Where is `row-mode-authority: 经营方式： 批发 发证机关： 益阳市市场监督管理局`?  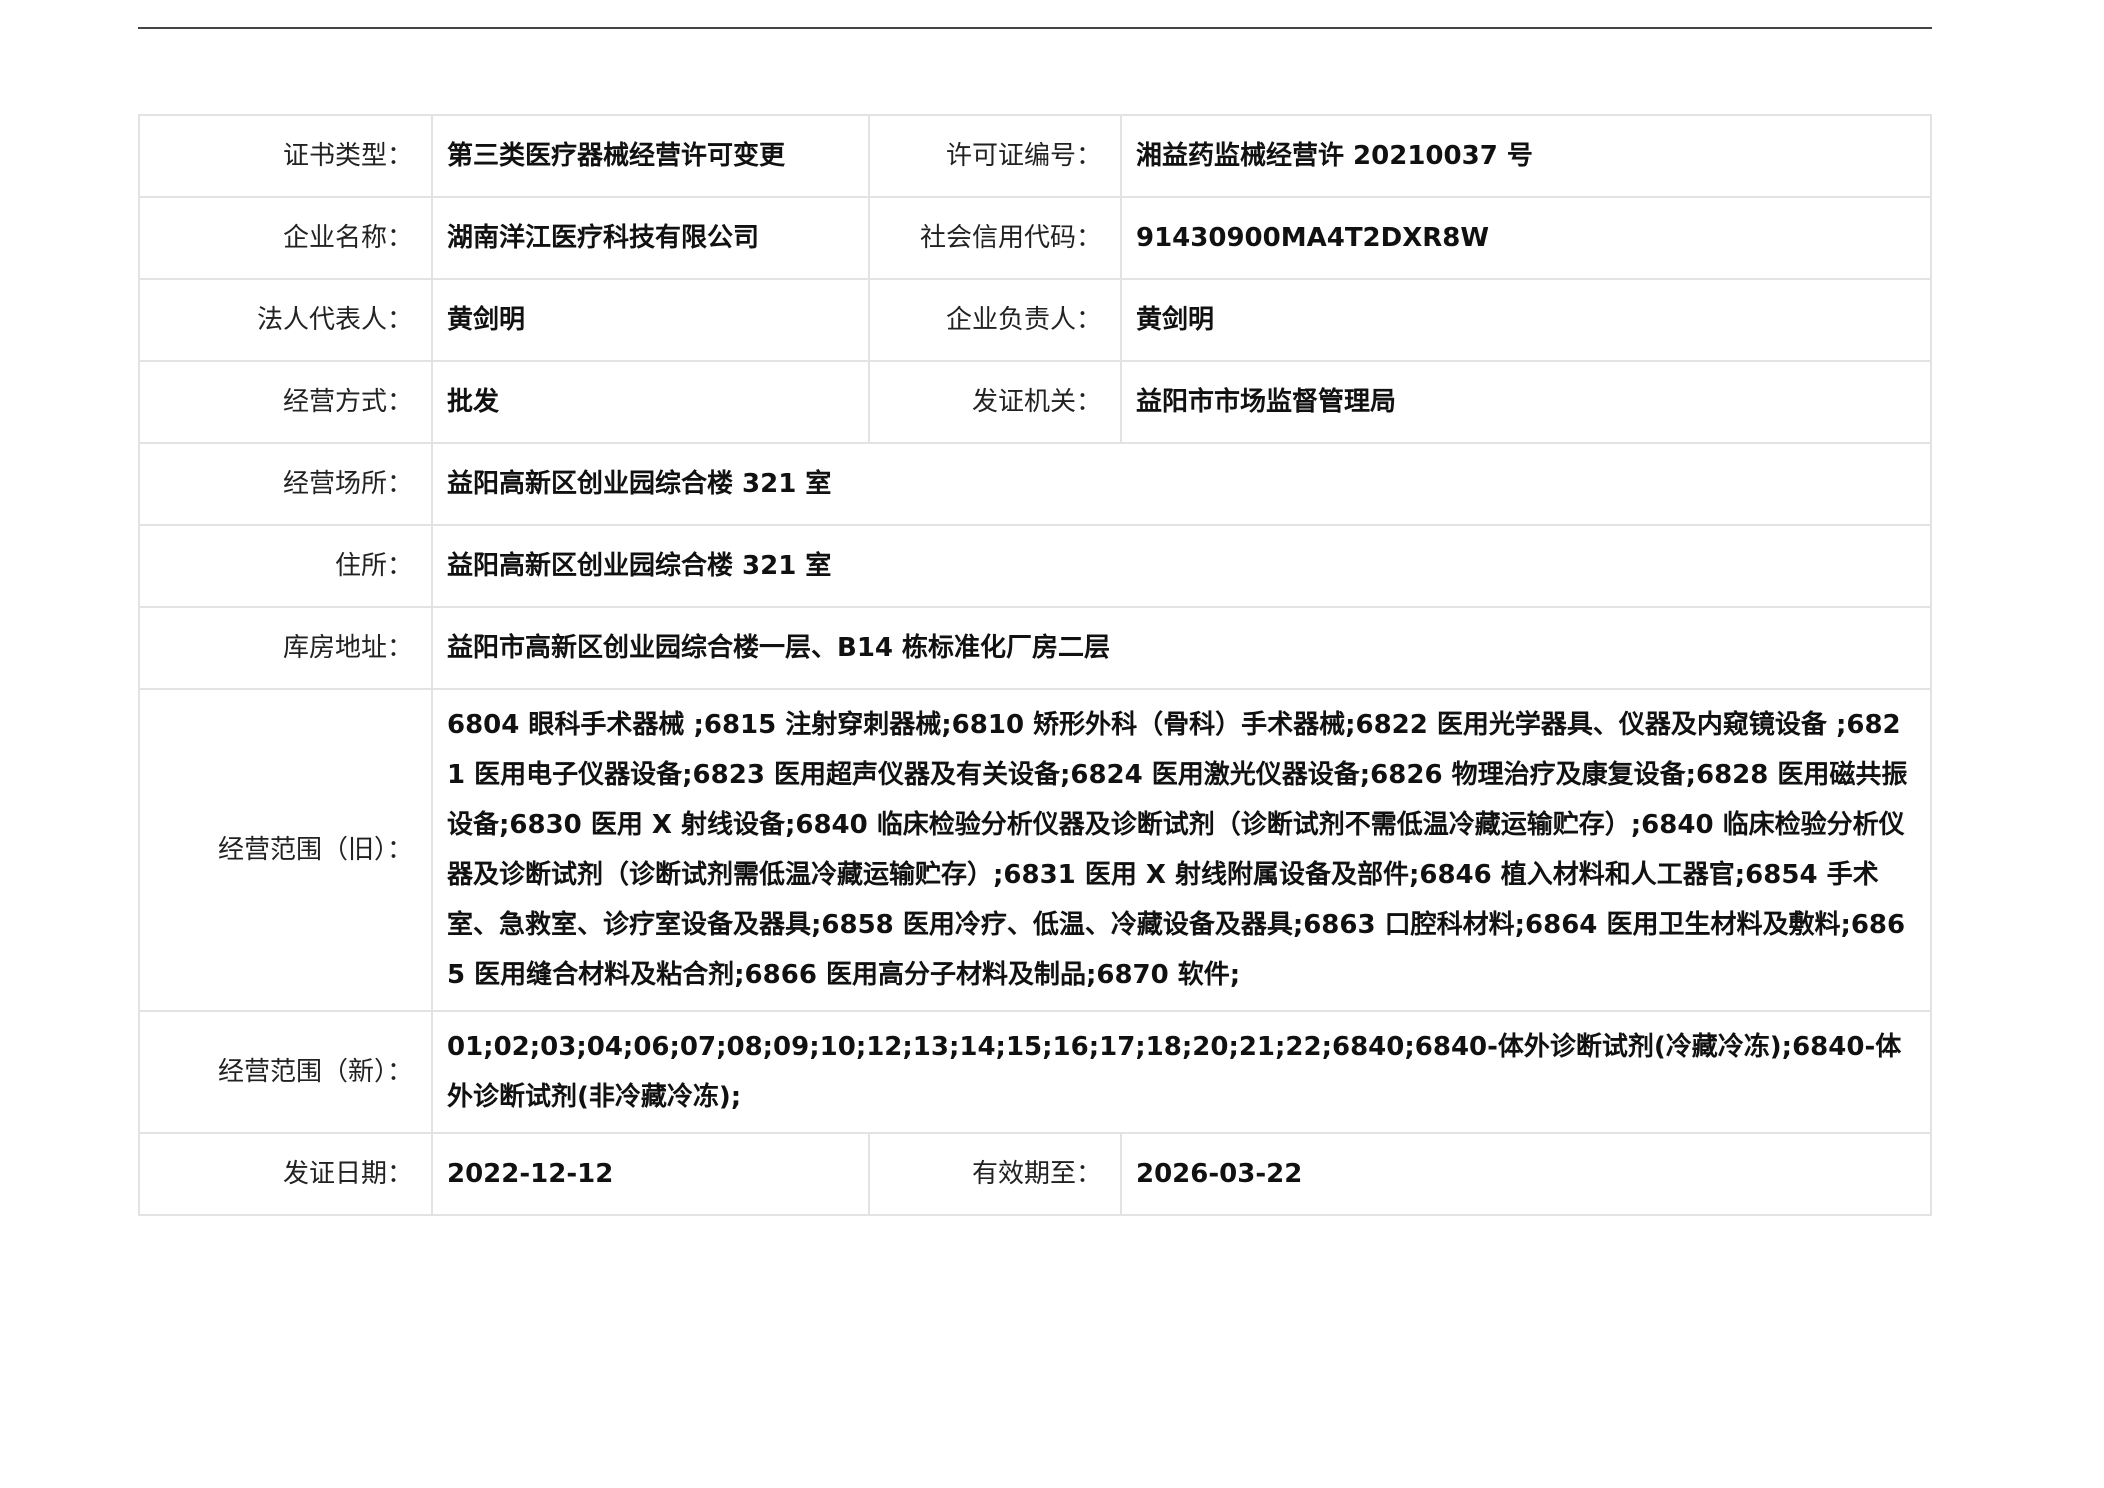
row-mode-authority: 经营方式： 批发 发证机关： 益阳市市场监督管理局 is located at coordinates (1035, 402).